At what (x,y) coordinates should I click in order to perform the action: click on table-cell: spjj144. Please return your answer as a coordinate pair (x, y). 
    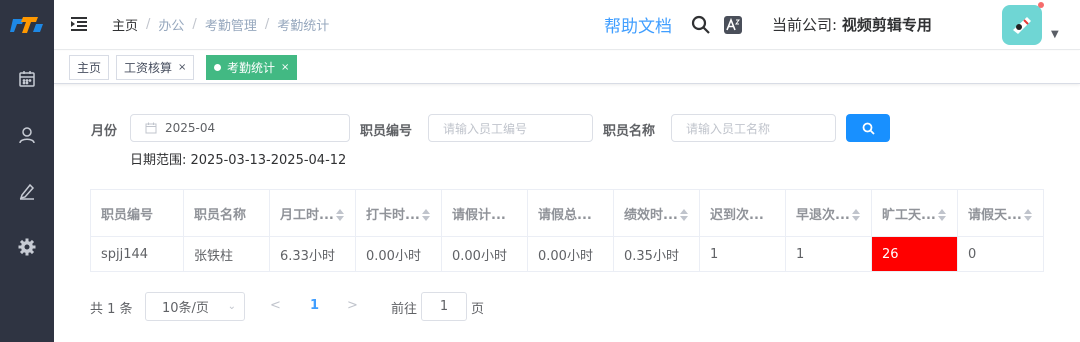
    Looking at the image, I should click on (137, 254).